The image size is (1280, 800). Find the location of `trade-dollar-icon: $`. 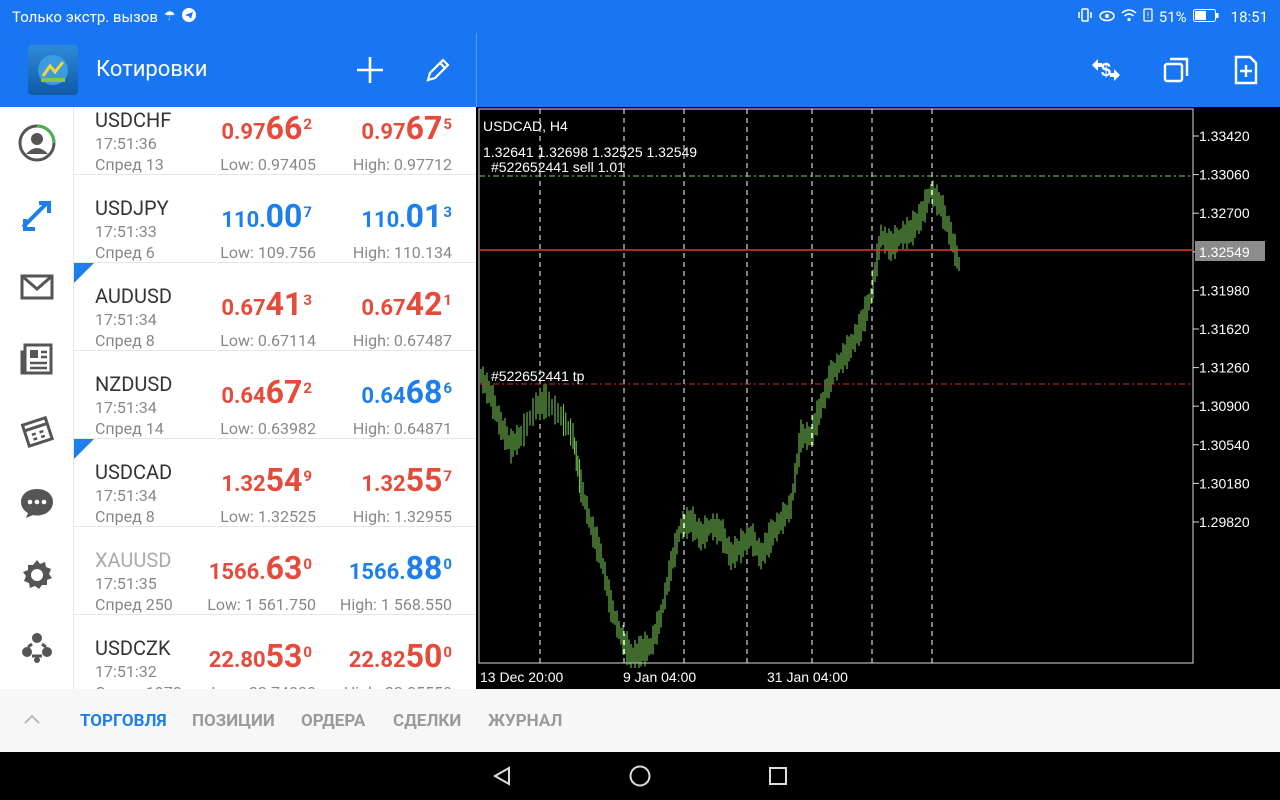

trade-dollar-icon: $ is located at coordinates (1106, 70).